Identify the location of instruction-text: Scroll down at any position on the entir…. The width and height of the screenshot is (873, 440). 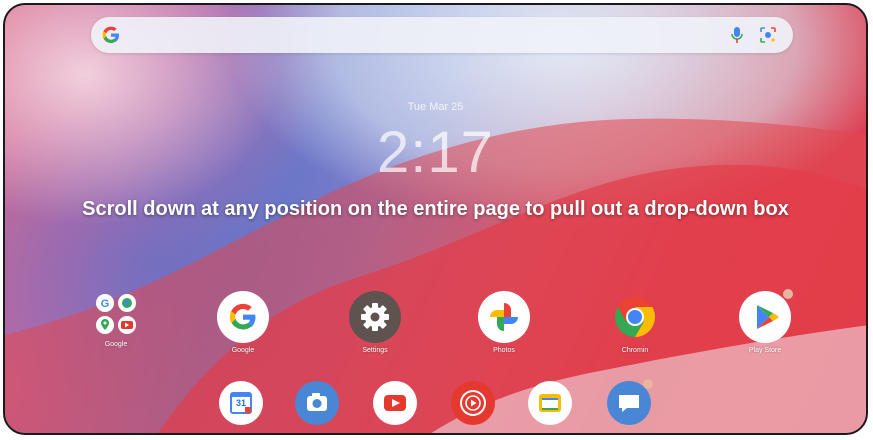
(435, 209).